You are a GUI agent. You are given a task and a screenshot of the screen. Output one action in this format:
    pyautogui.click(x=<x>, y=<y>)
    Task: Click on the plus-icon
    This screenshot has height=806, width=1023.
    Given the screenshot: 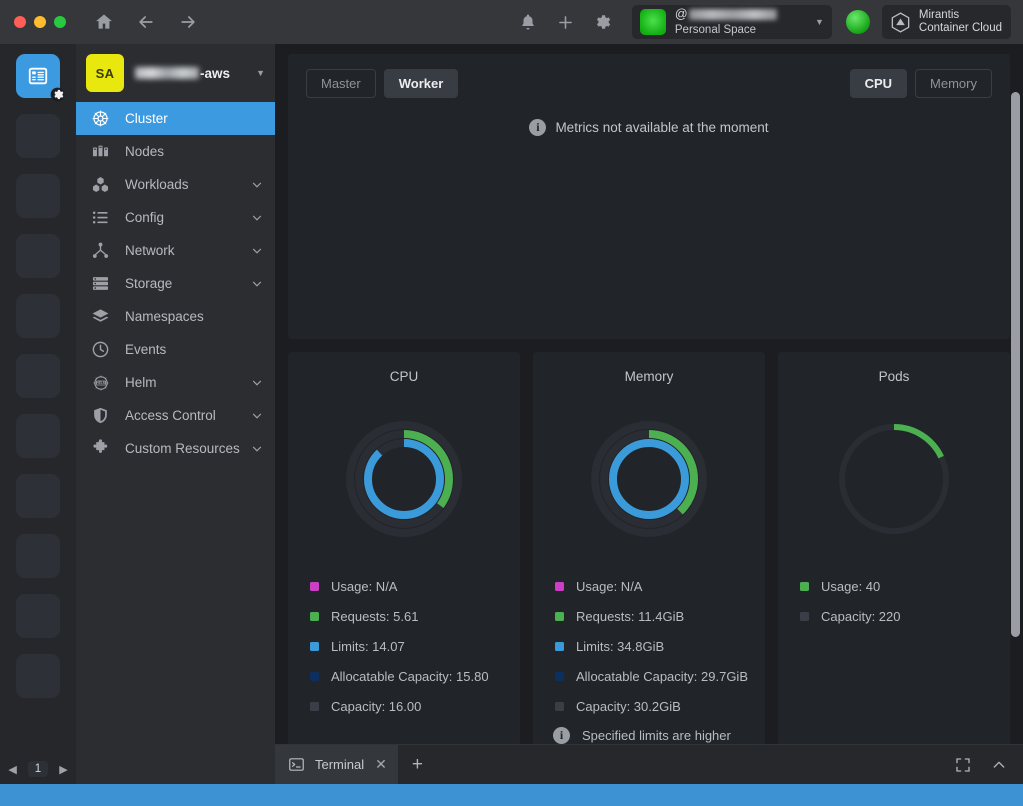 What is the action you would take?
    pyautogui.click(x=565, y=22)
    